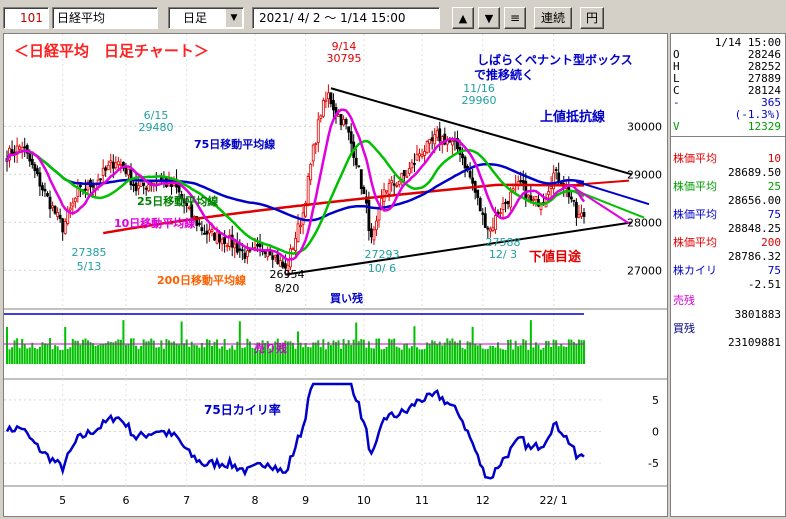 This screenshot has width=786, height=519. Describe the element at coordinates (111, 51) in the screenshot. I see `chart-title: ＜日経平均 日足チャート＞` at that location.